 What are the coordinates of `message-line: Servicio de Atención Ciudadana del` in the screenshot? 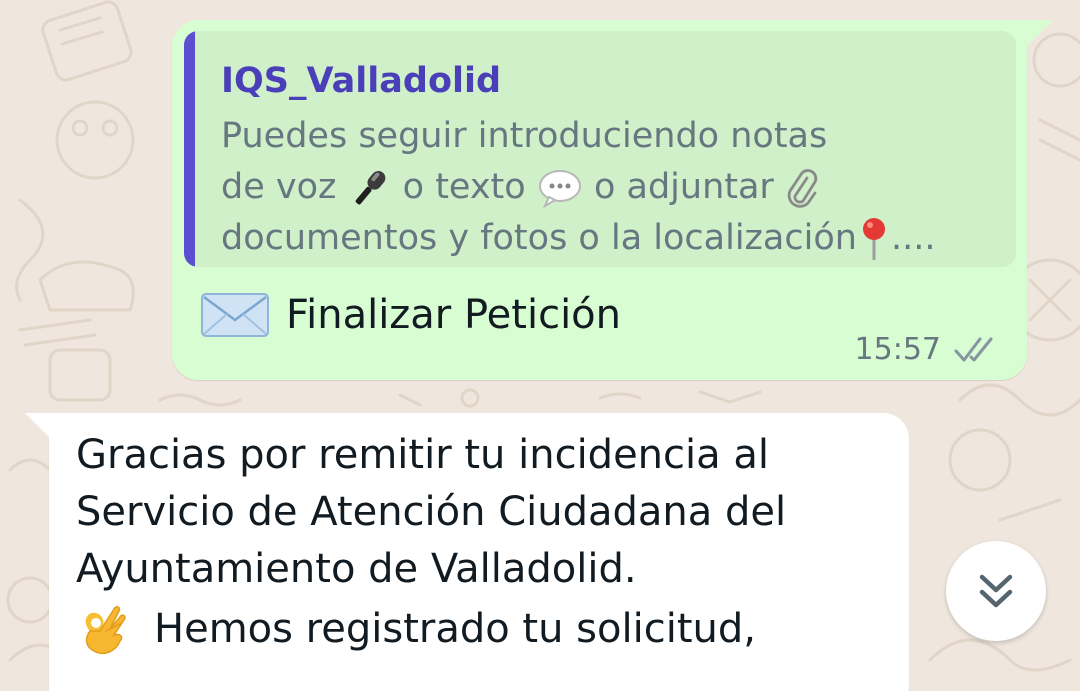 It's located at (431, 512).